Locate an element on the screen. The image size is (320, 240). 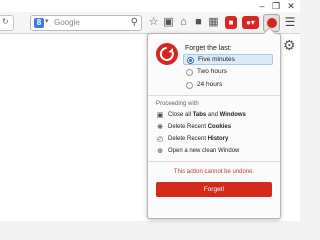
addon-red-icon: ■ is located at coordinates (231, 22).